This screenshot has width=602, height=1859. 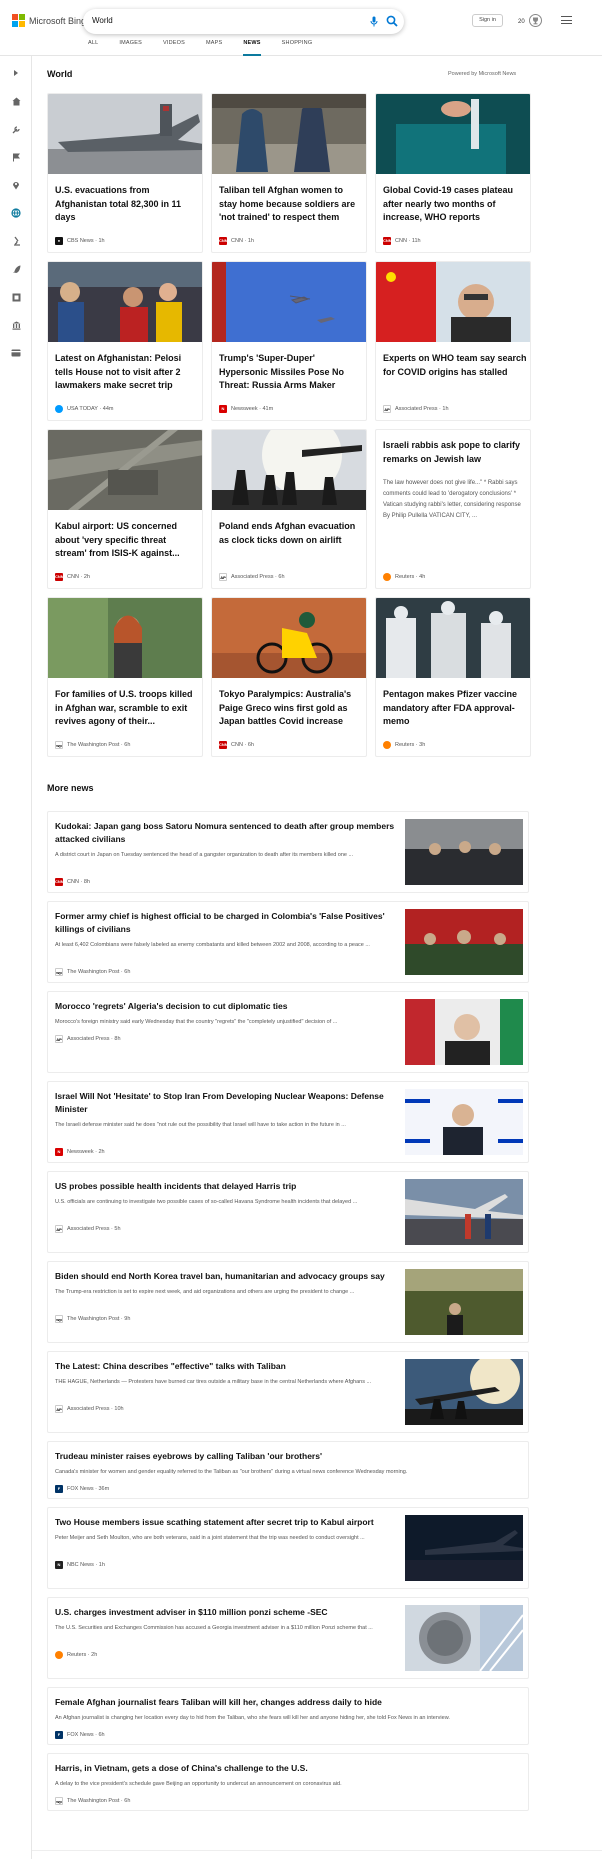 What do you see at coordinates (530, 21) in the screenshot?
I see `rewards-button: 20` at bounding box center [530, 21].